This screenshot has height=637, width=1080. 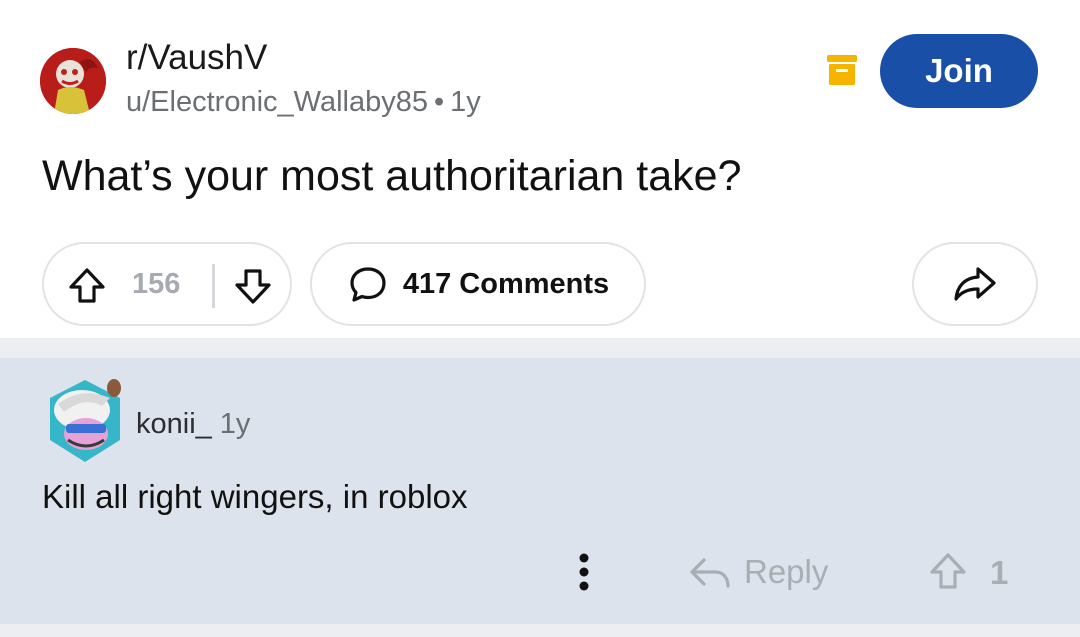 What do you see at coordinates (959, 71) in the screenshot?
I see `join-button: Join` at bounding box center [959, 71].